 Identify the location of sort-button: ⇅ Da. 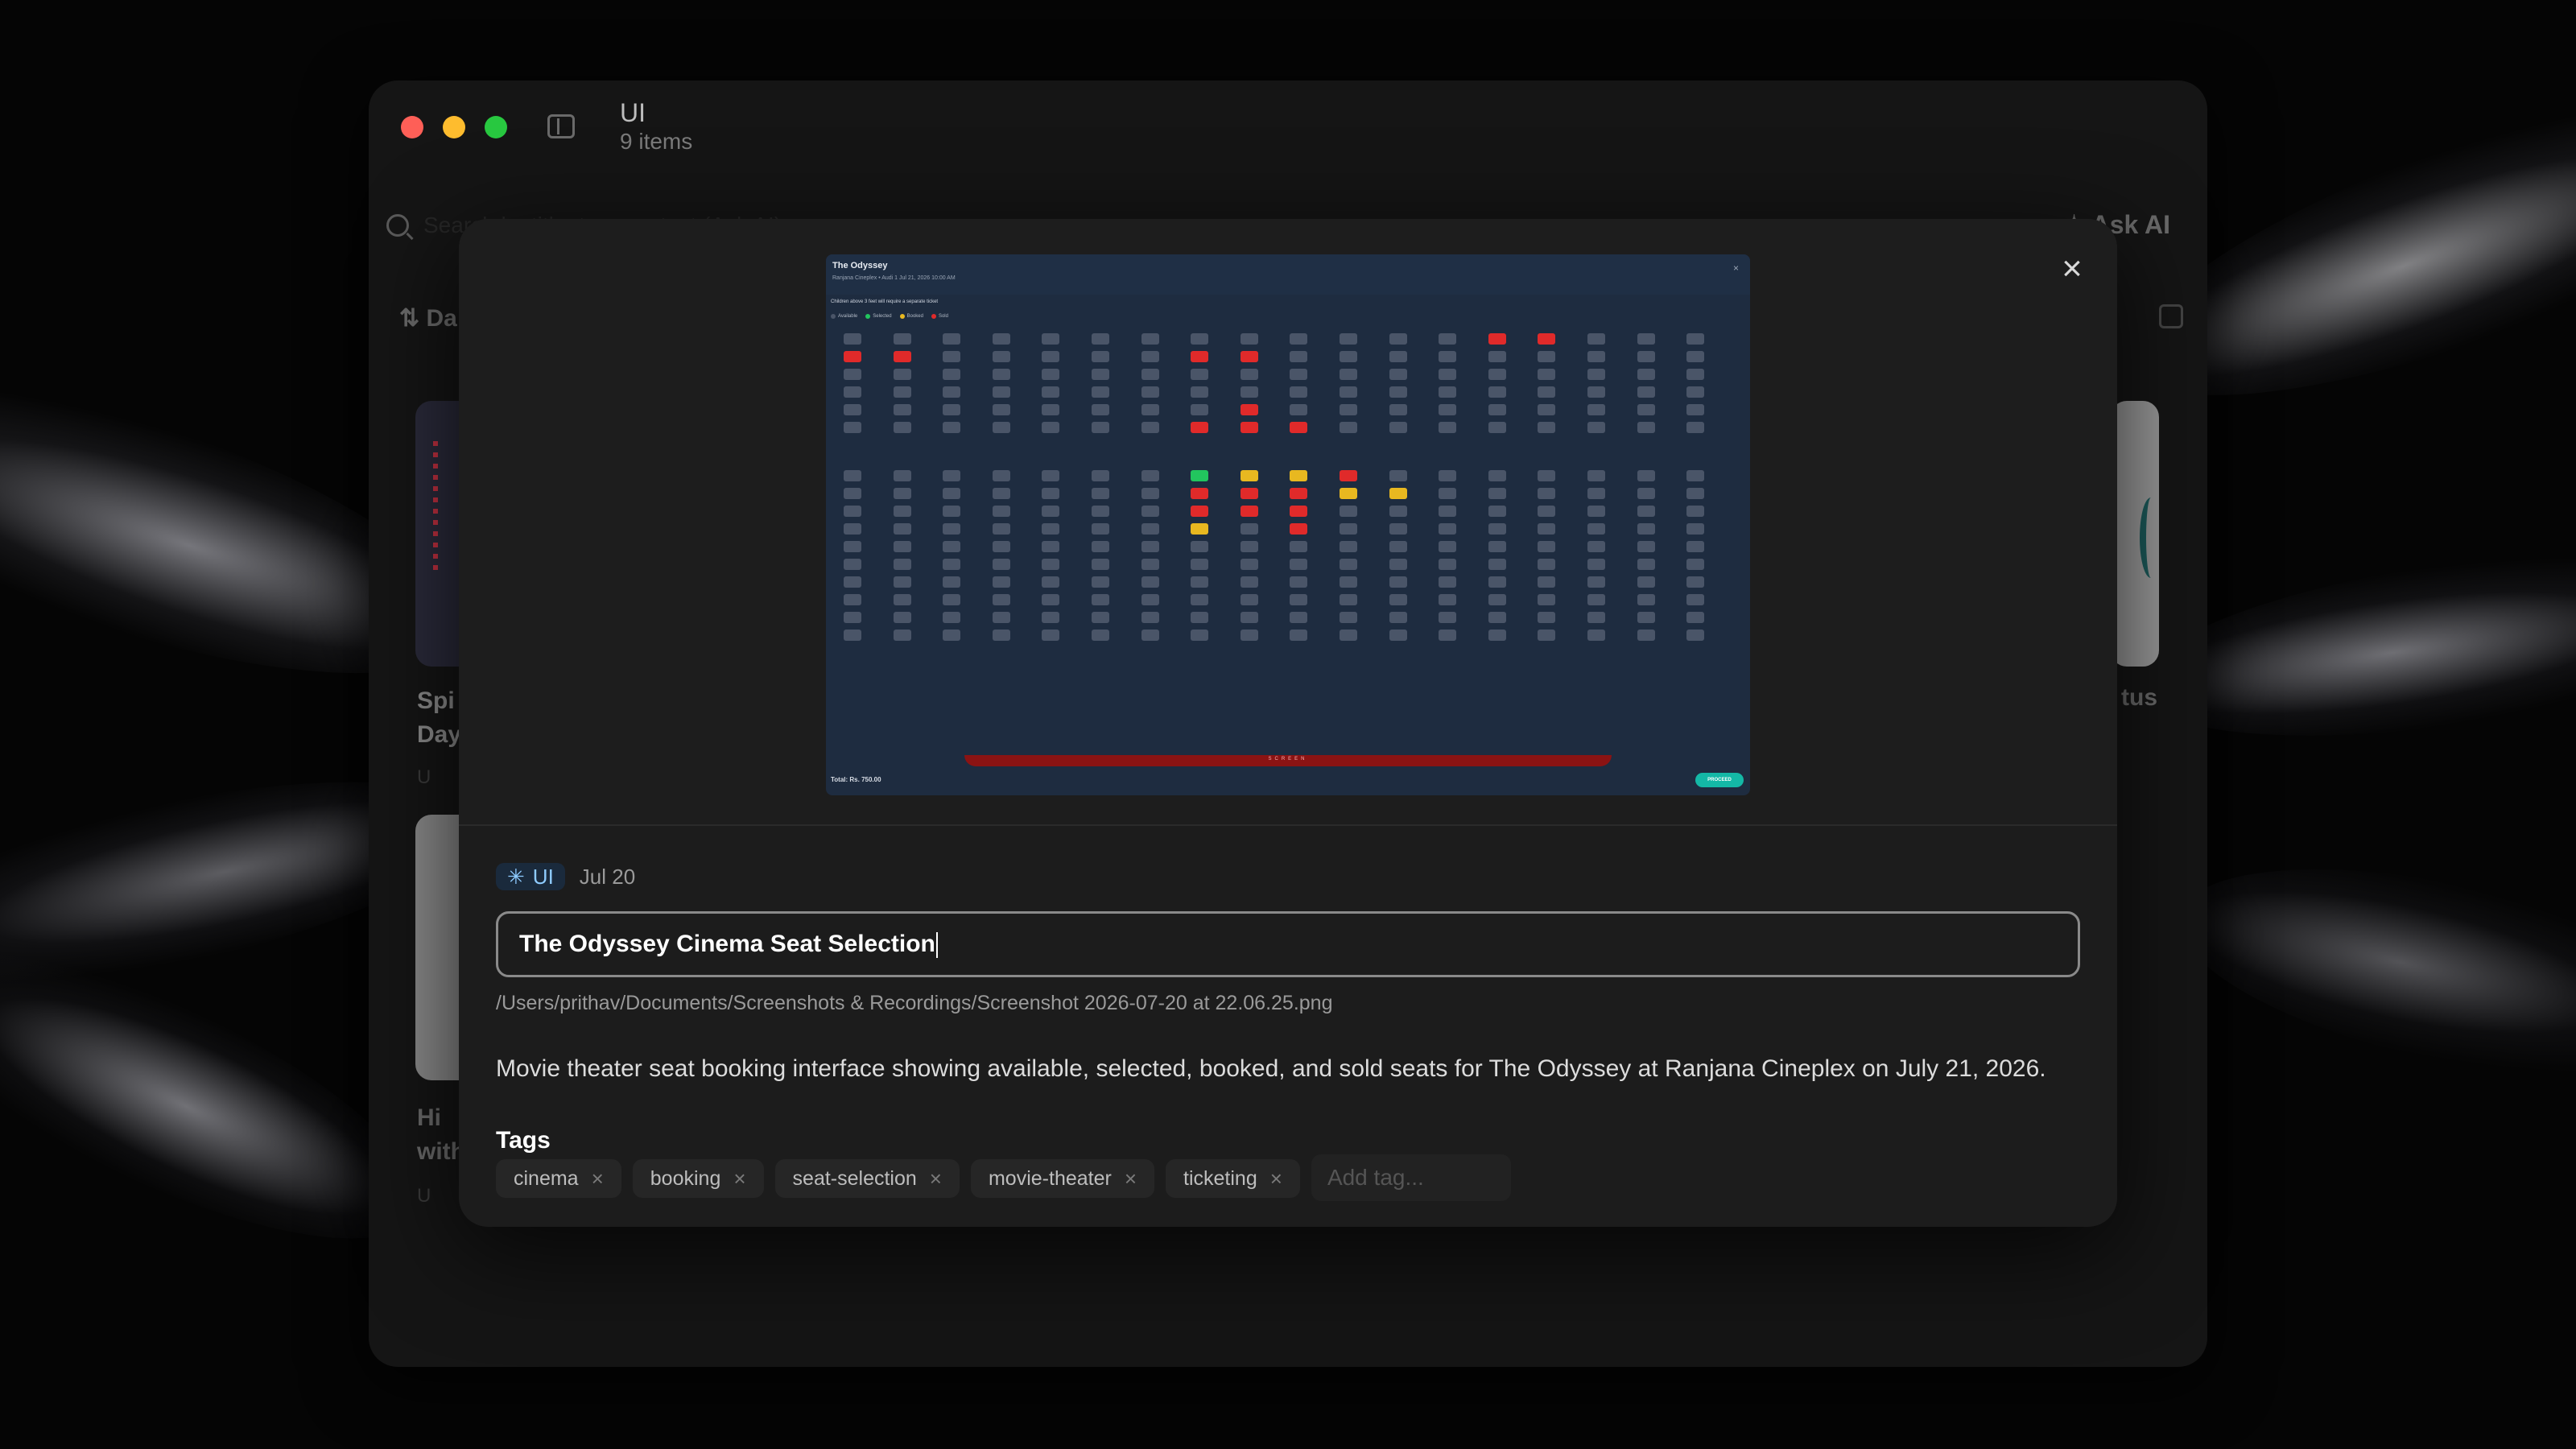
(428, 318).